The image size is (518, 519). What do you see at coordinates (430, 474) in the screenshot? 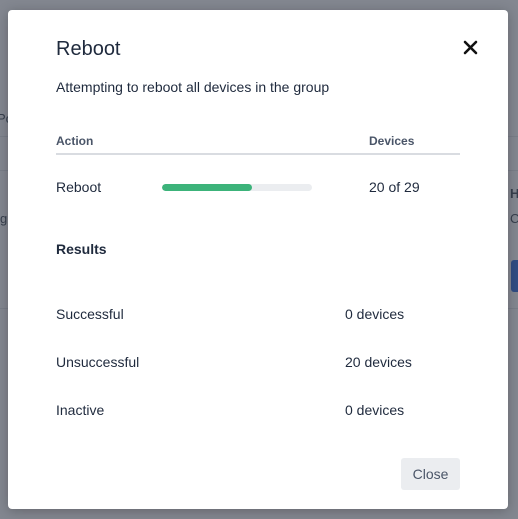
I see `close-button: Close` at bounding box center [430, 474].